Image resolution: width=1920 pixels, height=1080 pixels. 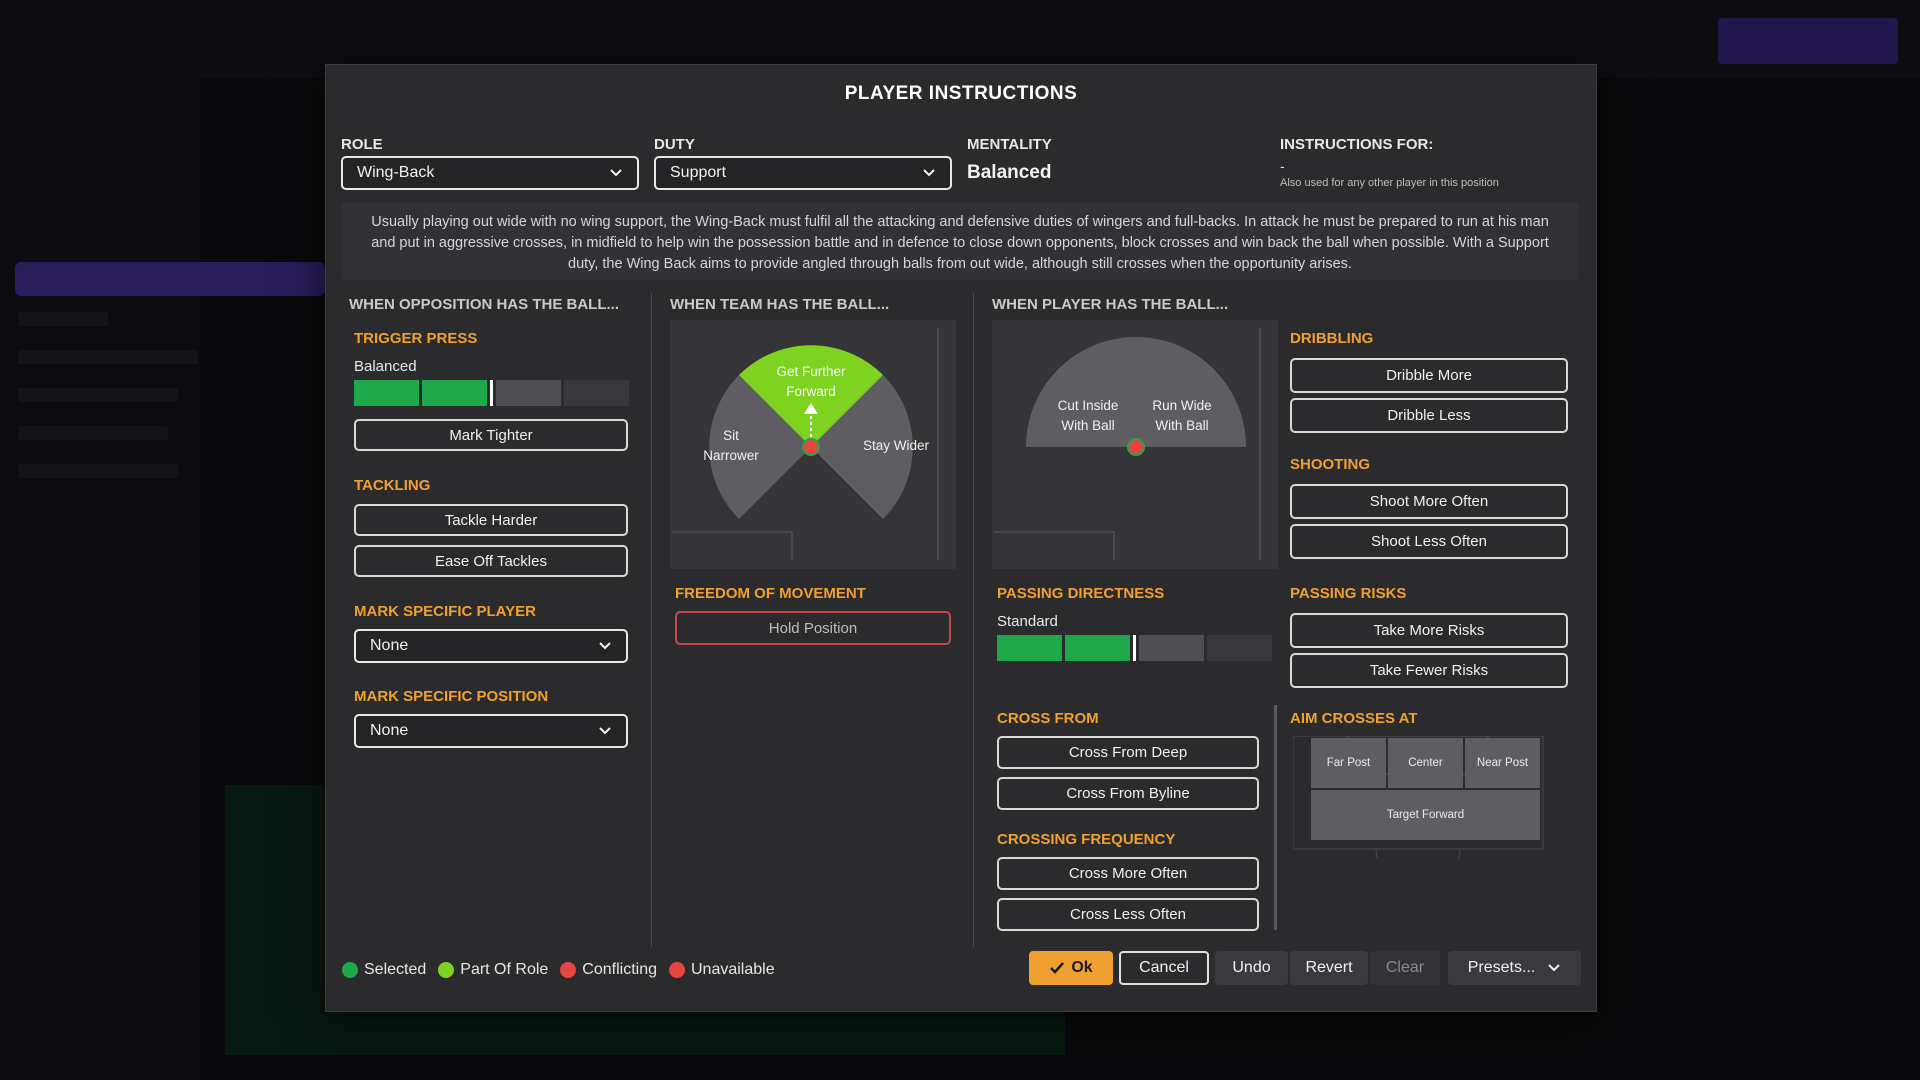 I want to click on duty-value: Support, so click(x=698, y=172).